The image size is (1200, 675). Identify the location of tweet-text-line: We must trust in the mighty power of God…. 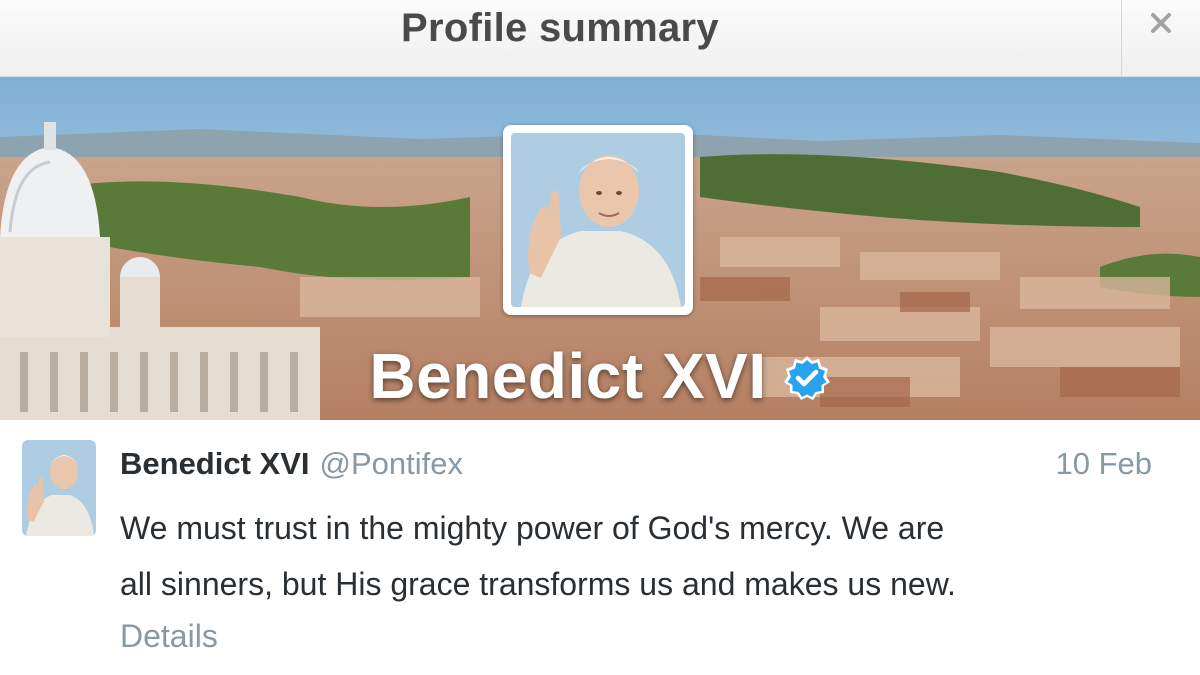
(532, 528).